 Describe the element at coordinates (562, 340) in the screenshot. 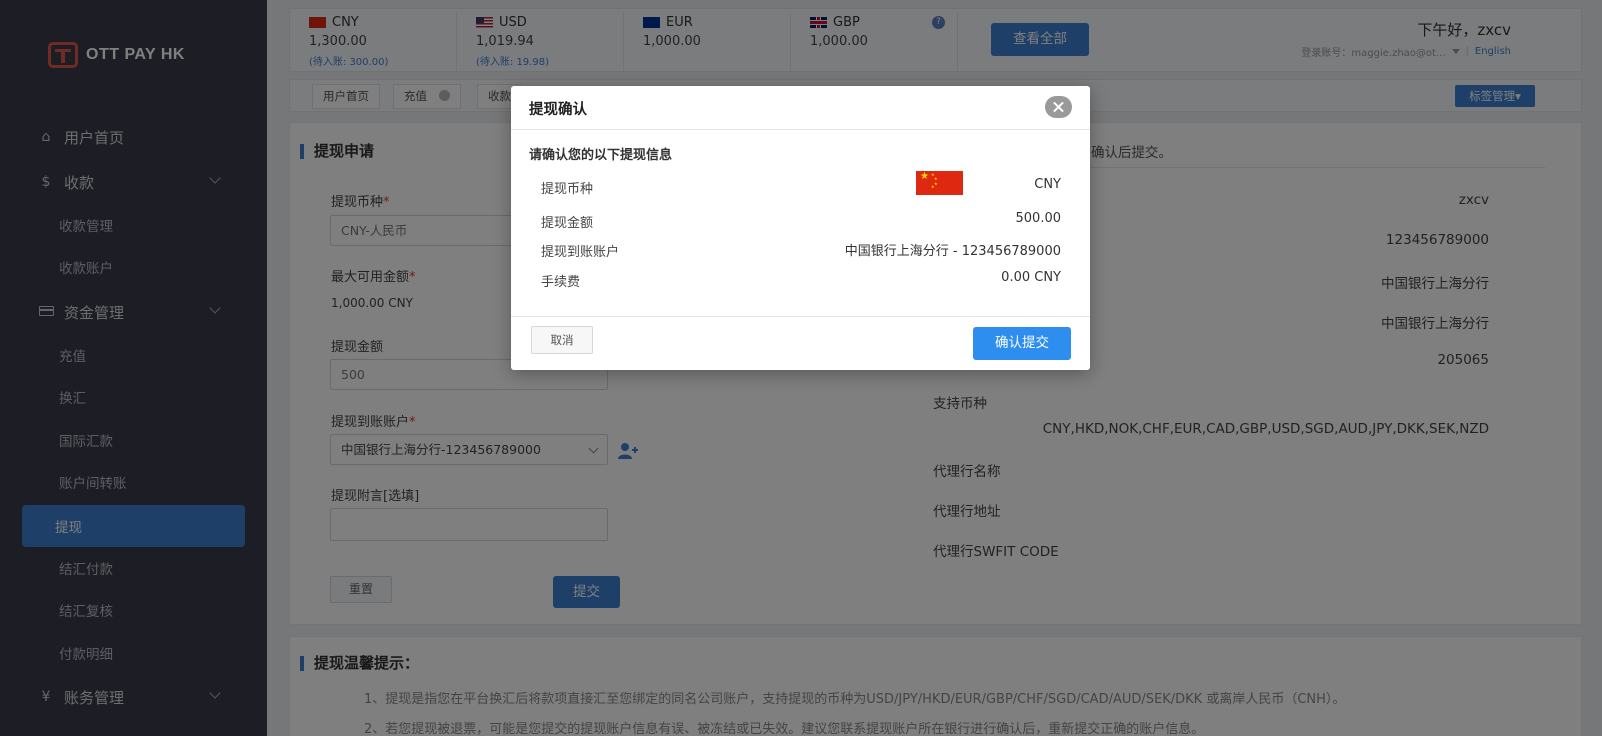

I see `cancel-button: 取消` at that location.